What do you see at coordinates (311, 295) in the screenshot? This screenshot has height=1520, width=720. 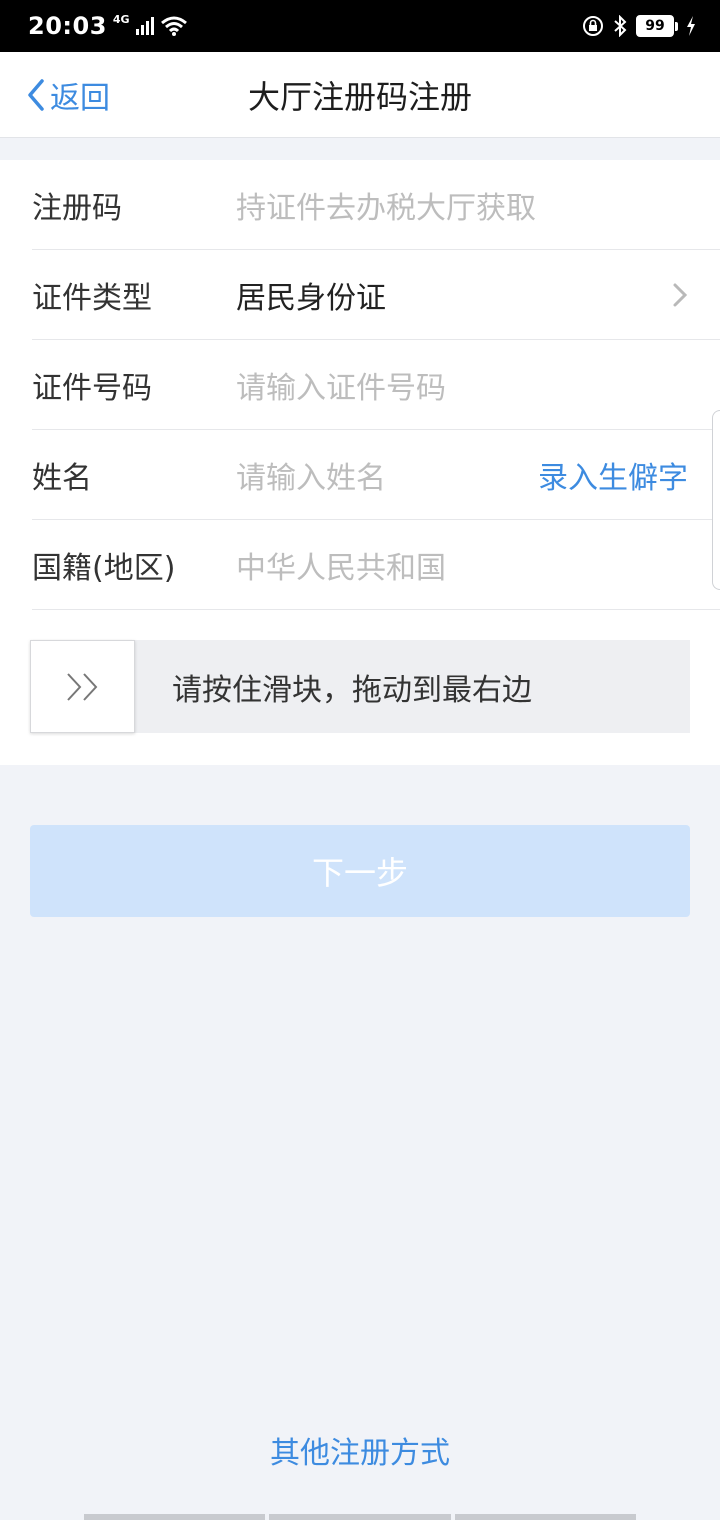 I see `id-type-select: 居民身份证` at bounding box center [311, 295].